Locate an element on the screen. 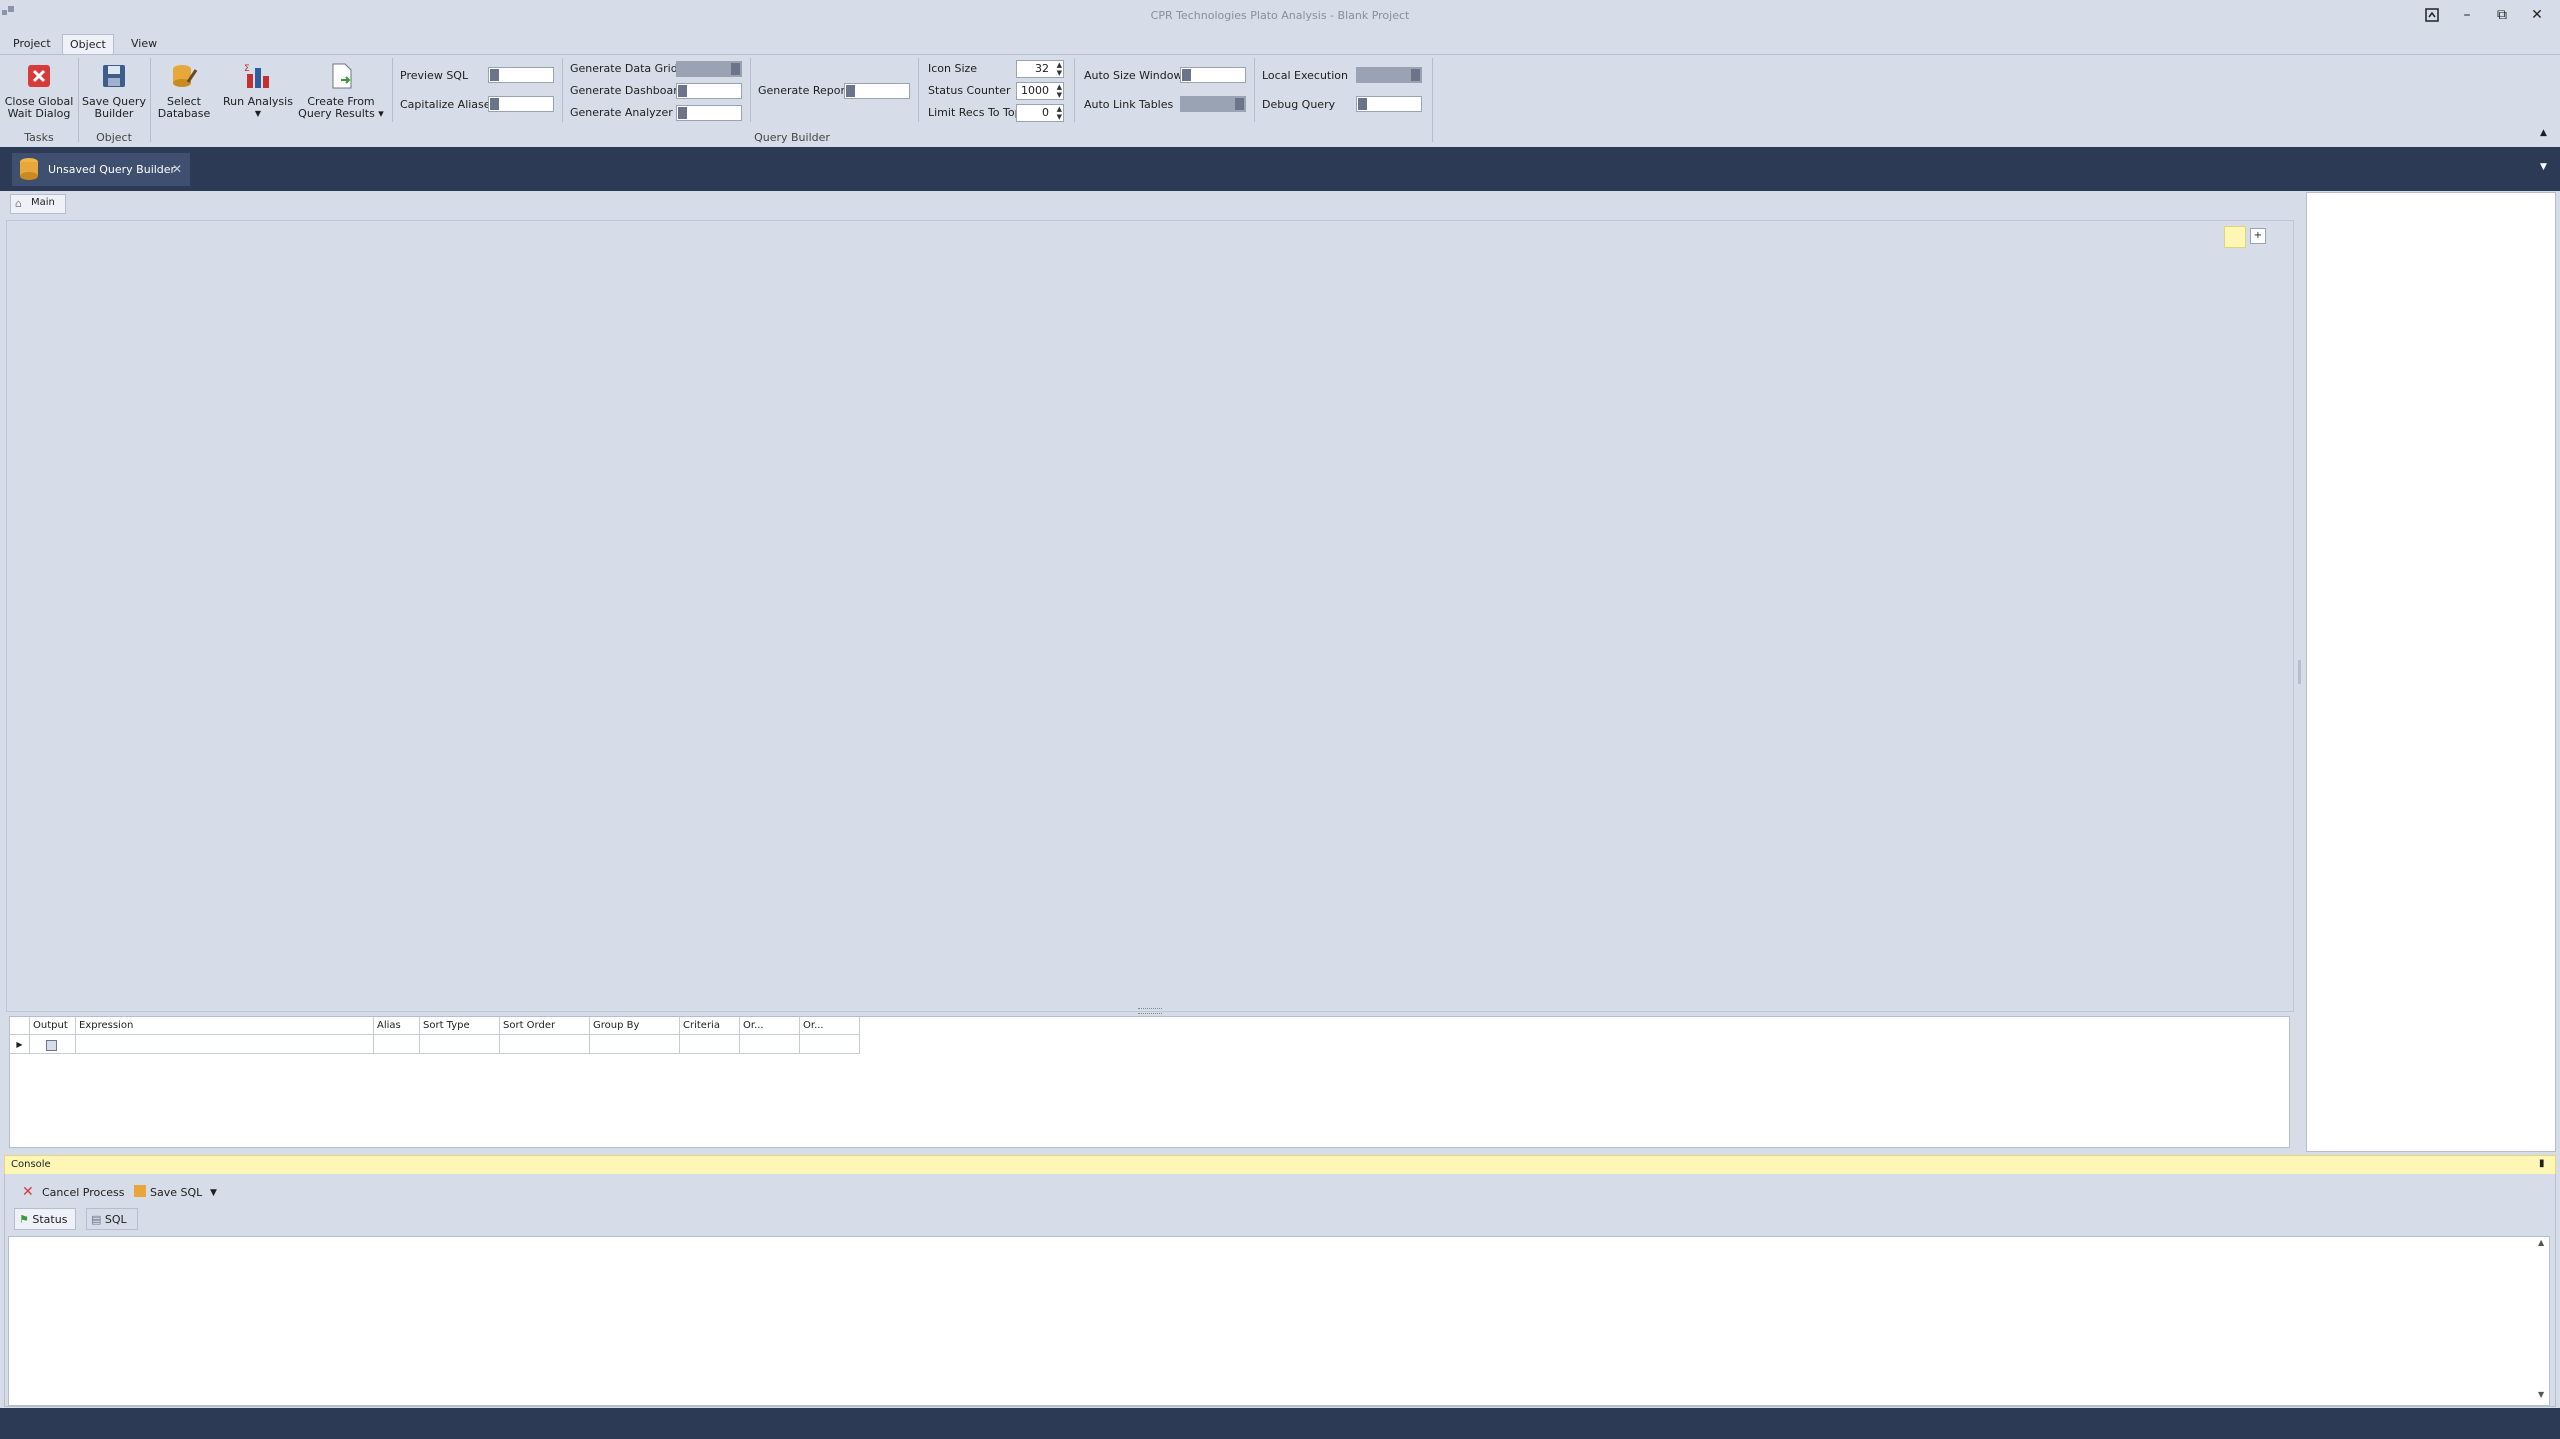 This screenshot has height=1439, width=2560. sort-order-cell is located at coordinates (545, 1044).